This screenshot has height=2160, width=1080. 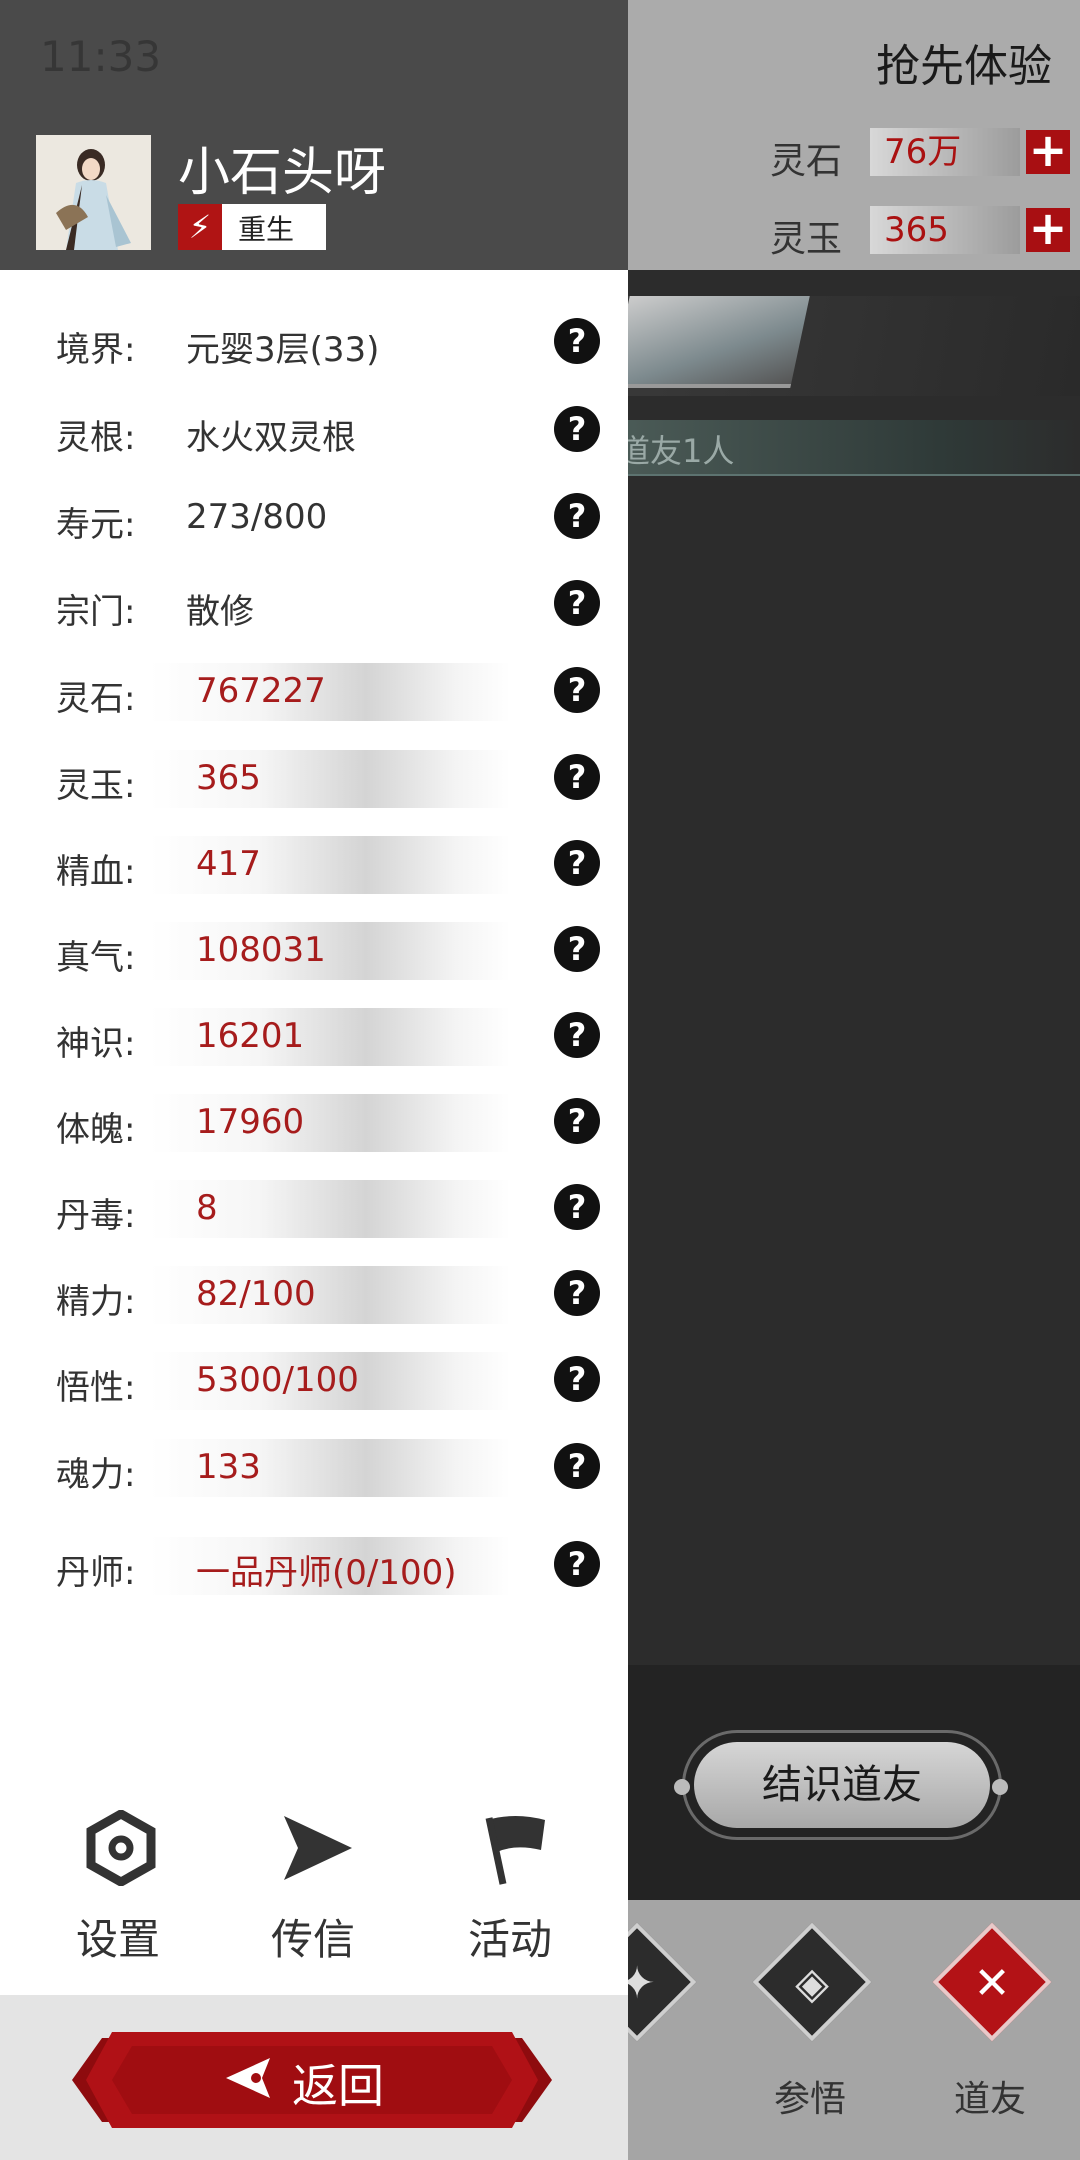 I want to click on tool-label: 传信, so click(x=312, y=1939).